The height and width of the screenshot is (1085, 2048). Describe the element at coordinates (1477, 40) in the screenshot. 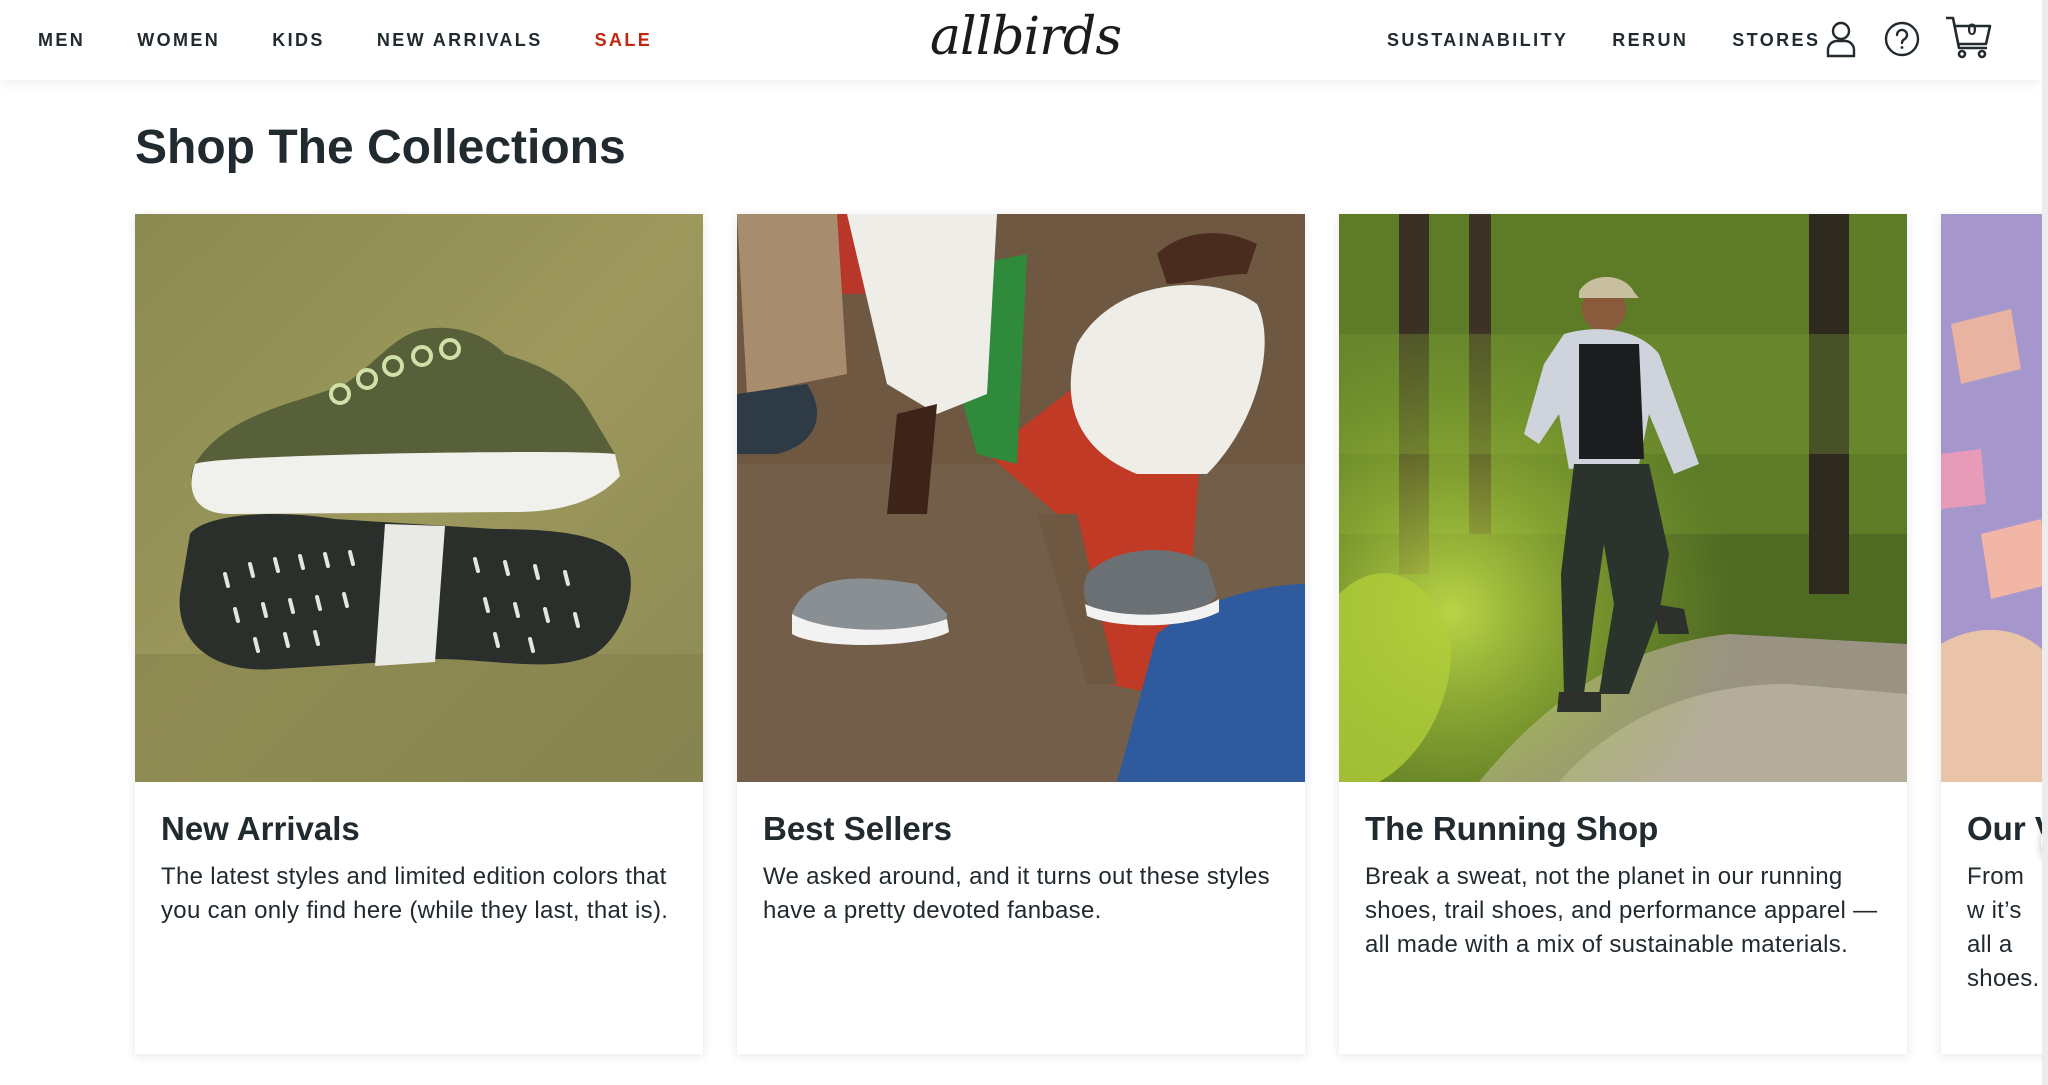

I see `nav-sustainability: SUSTAINABILITY` at that location.